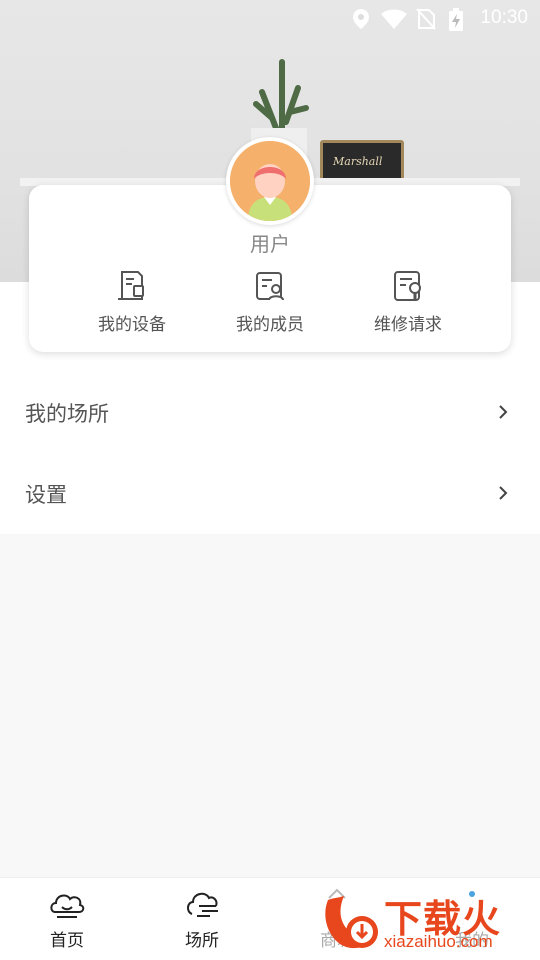 The image size is (540, 960). Describe the element at coordinates (270, 493) in the screenshot. I see `menu-item-settings: 设置` at that location.